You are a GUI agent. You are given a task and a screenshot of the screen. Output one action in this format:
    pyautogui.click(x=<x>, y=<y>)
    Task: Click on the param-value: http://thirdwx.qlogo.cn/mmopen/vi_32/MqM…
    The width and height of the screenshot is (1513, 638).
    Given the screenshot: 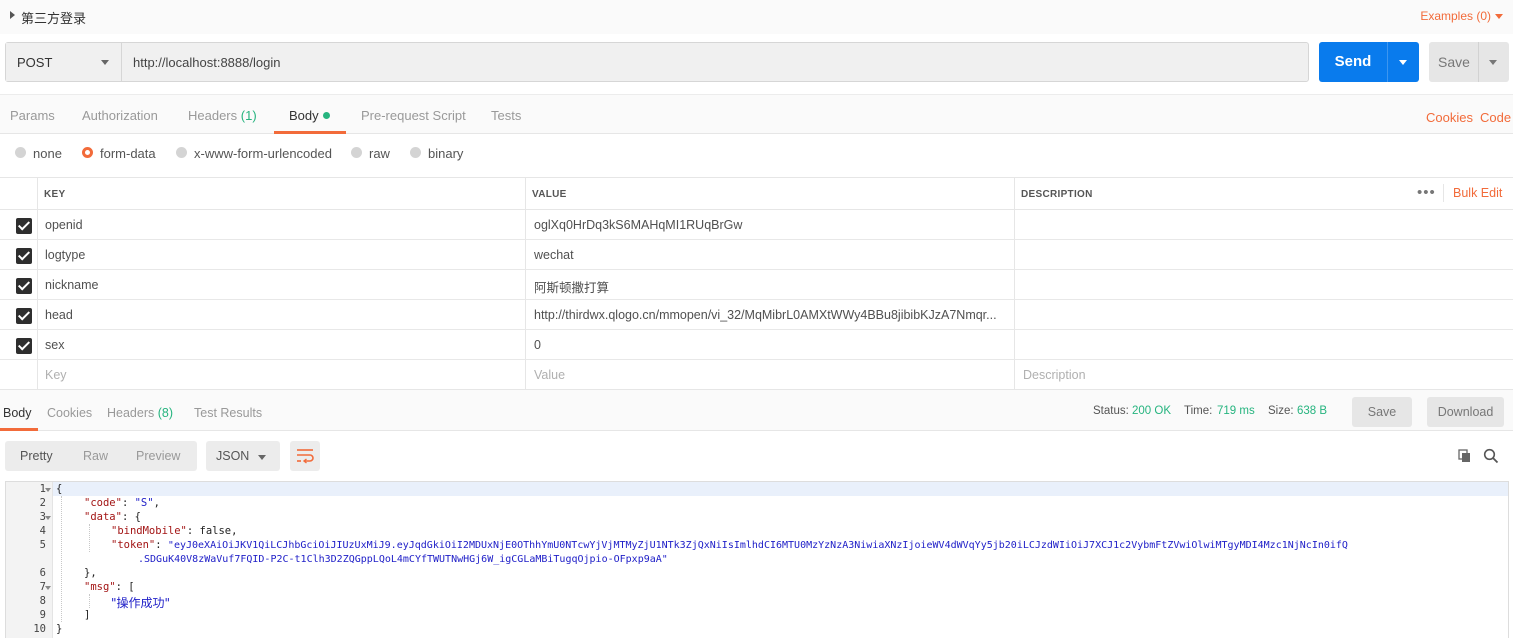 What is the action you would take?
    pyautogui.click(x=770, y=315)
    